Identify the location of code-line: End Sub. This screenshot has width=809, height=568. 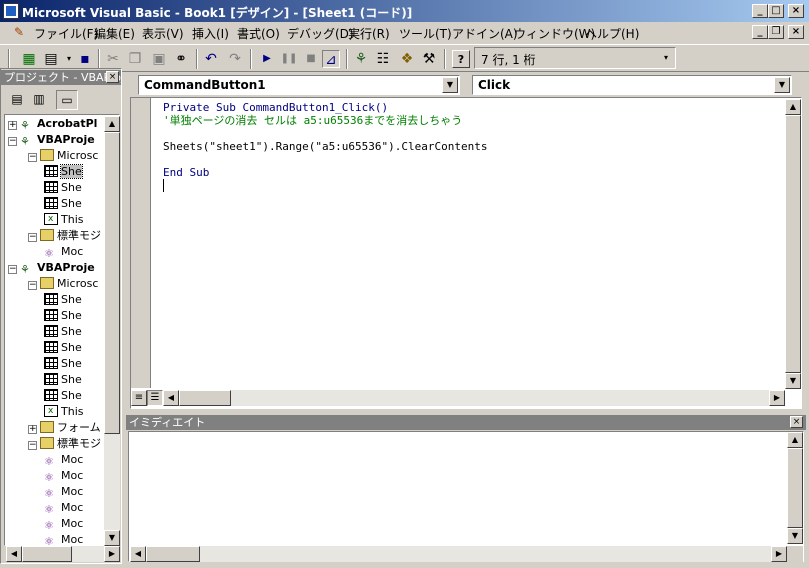
(186, 172).